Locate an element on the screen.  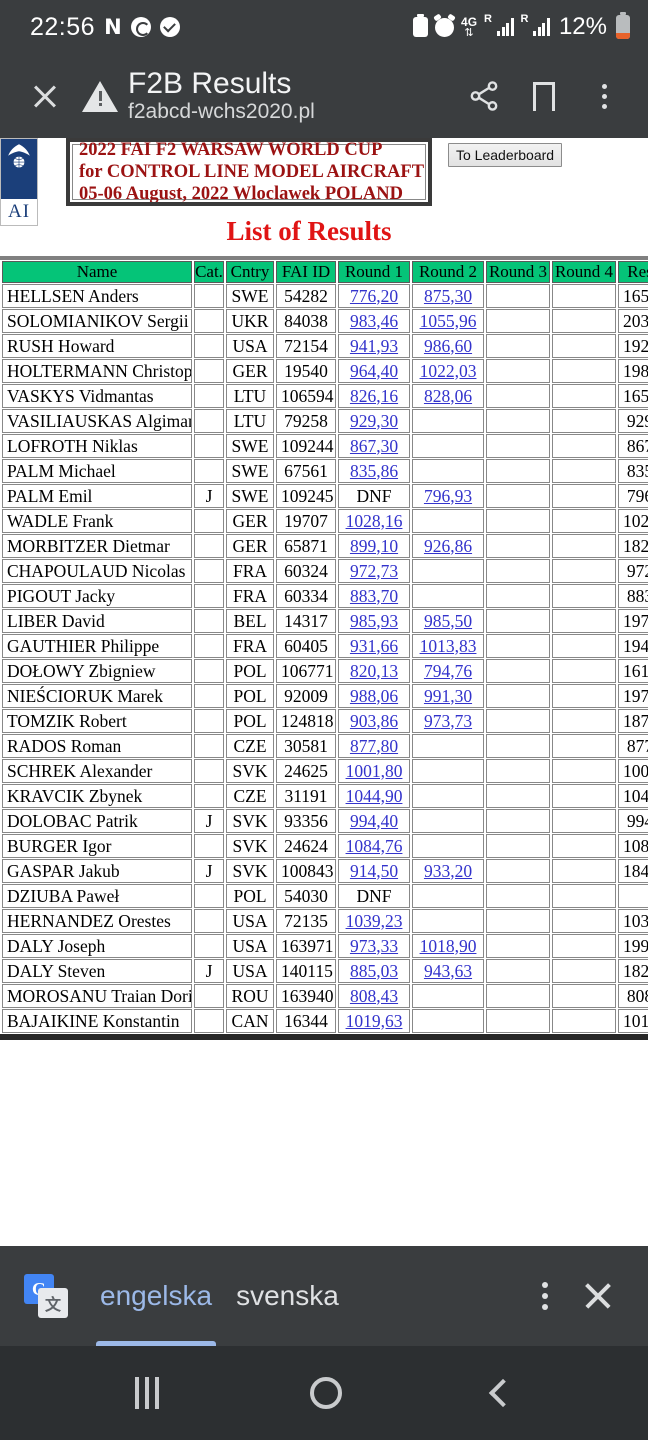
cell-round-1: 1084,76 is located at coordinates (374, 846).